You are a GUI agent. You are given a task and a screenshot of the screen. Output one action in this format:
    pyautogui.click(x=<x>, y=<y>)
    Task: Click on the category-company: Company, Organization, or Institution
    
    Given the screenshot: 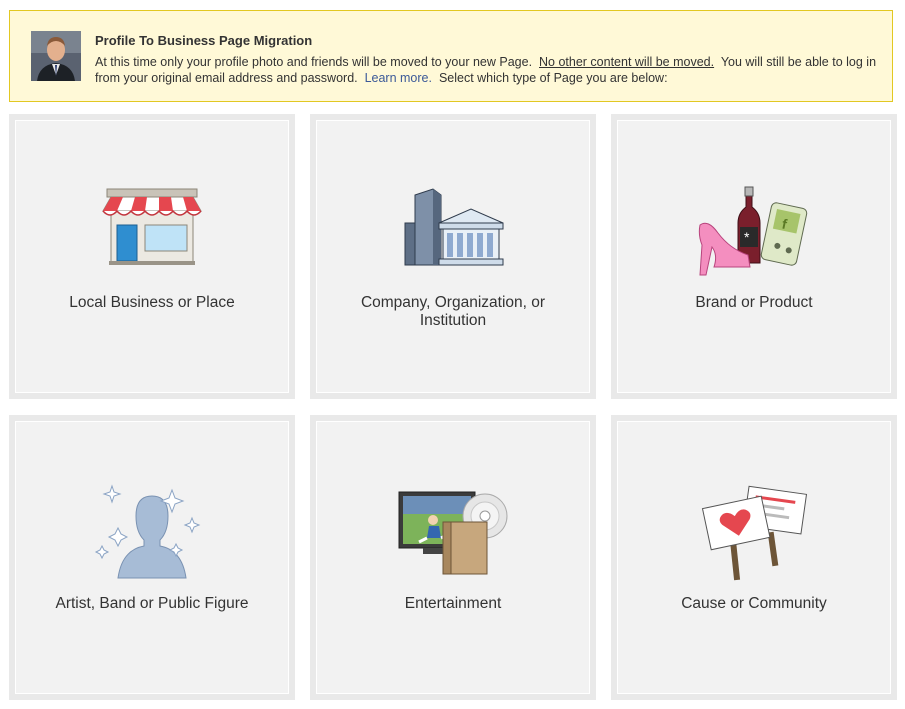 What is the action you would take?
    pyautogui.click(x=453, y=256)
    